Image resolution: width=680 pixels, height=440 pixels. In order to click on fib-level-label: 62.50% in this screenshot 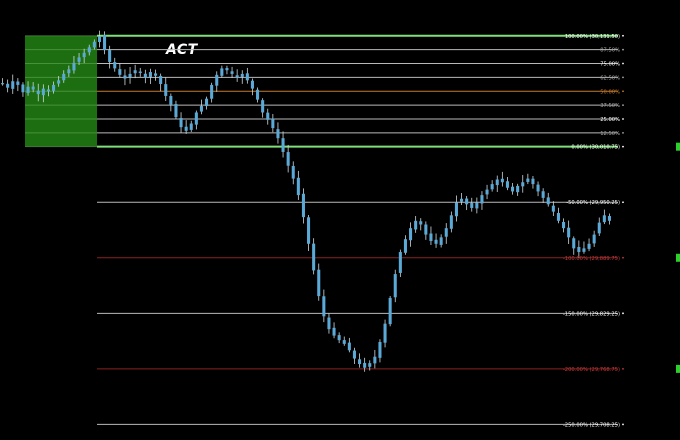, I will do `click(610, 78)`.